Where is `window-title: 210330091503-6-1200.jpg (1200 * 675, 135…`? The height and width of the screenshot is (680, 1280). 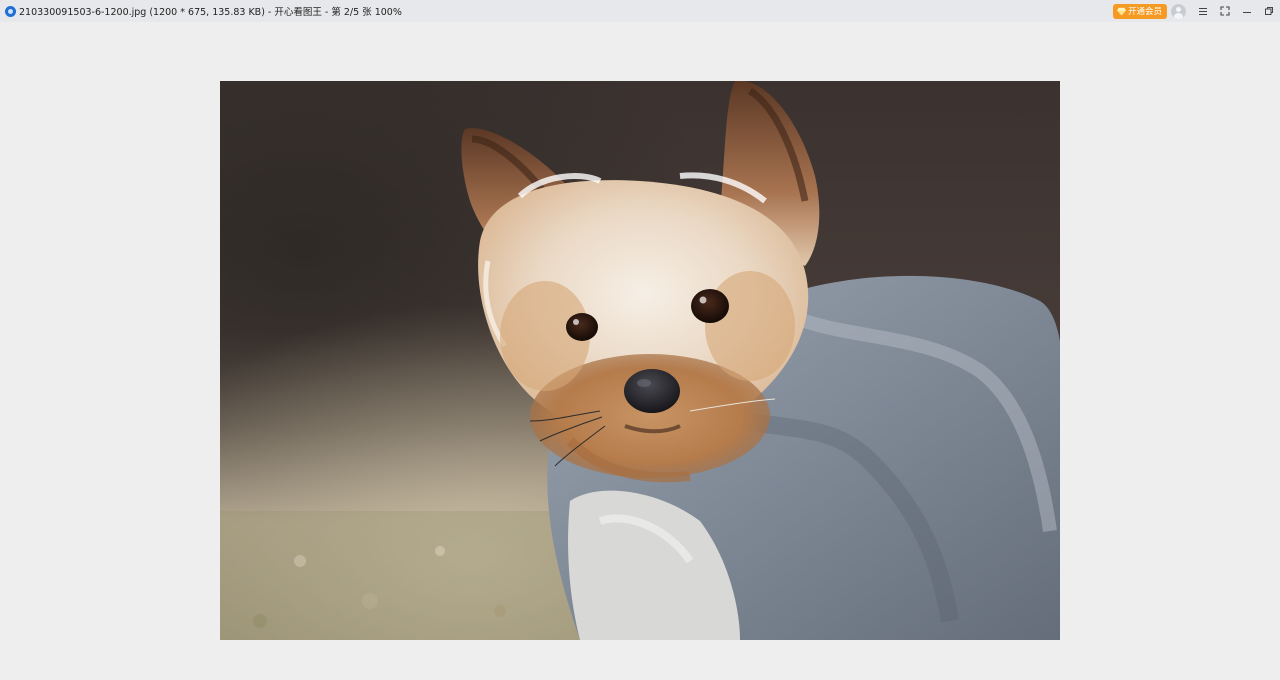 window-title: 210330091503-6-1200.jpg (1200 * 675, 135… is located at coordinates (210, 12).